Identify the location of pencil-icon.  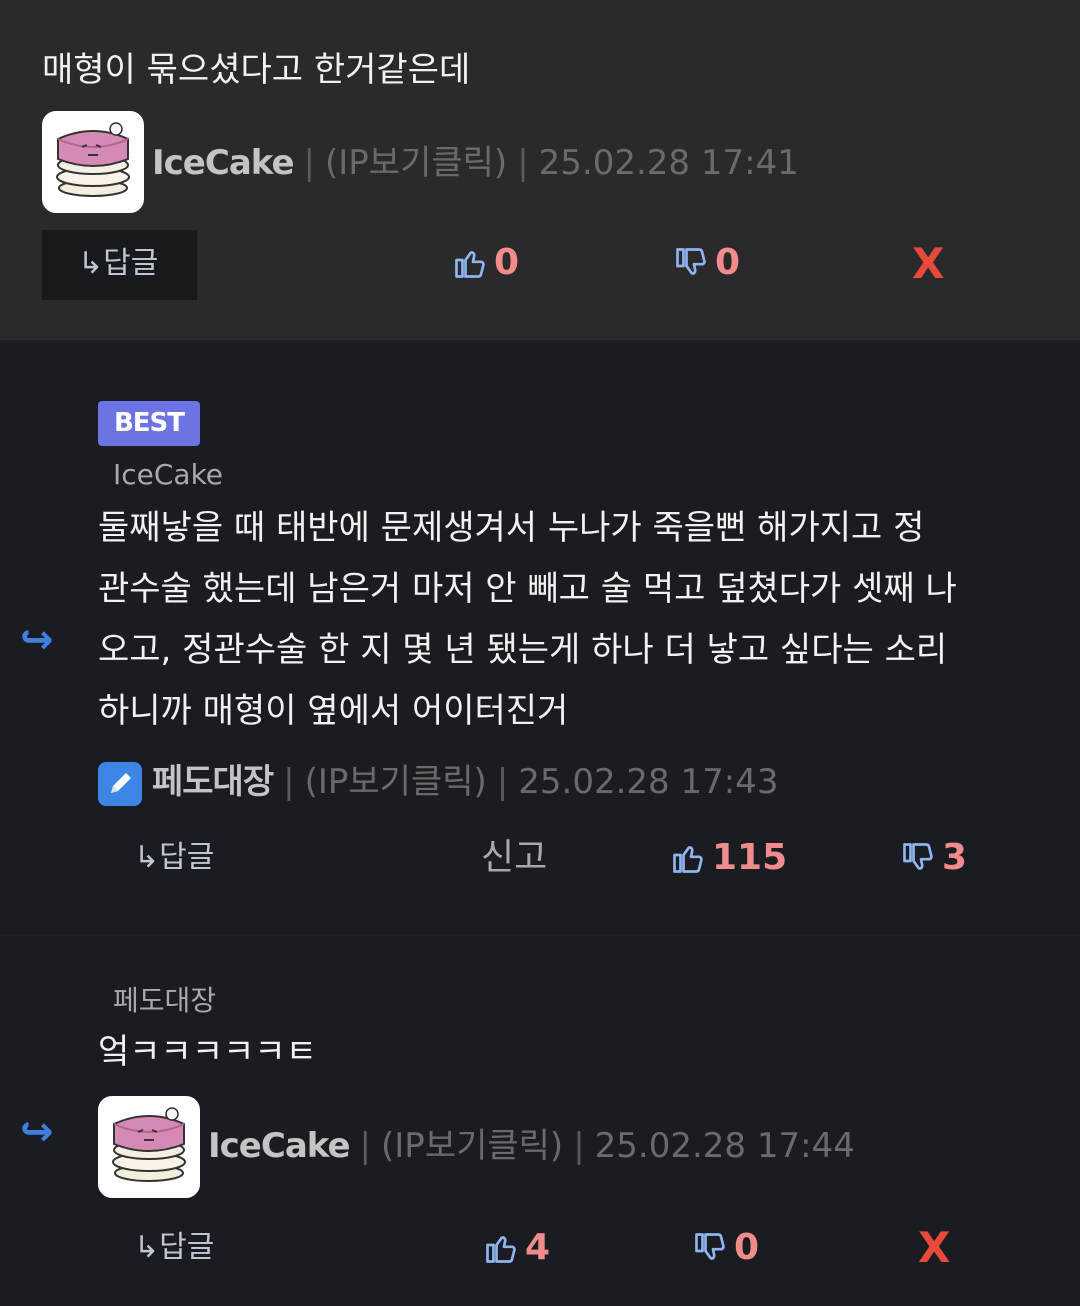
(120, 784).